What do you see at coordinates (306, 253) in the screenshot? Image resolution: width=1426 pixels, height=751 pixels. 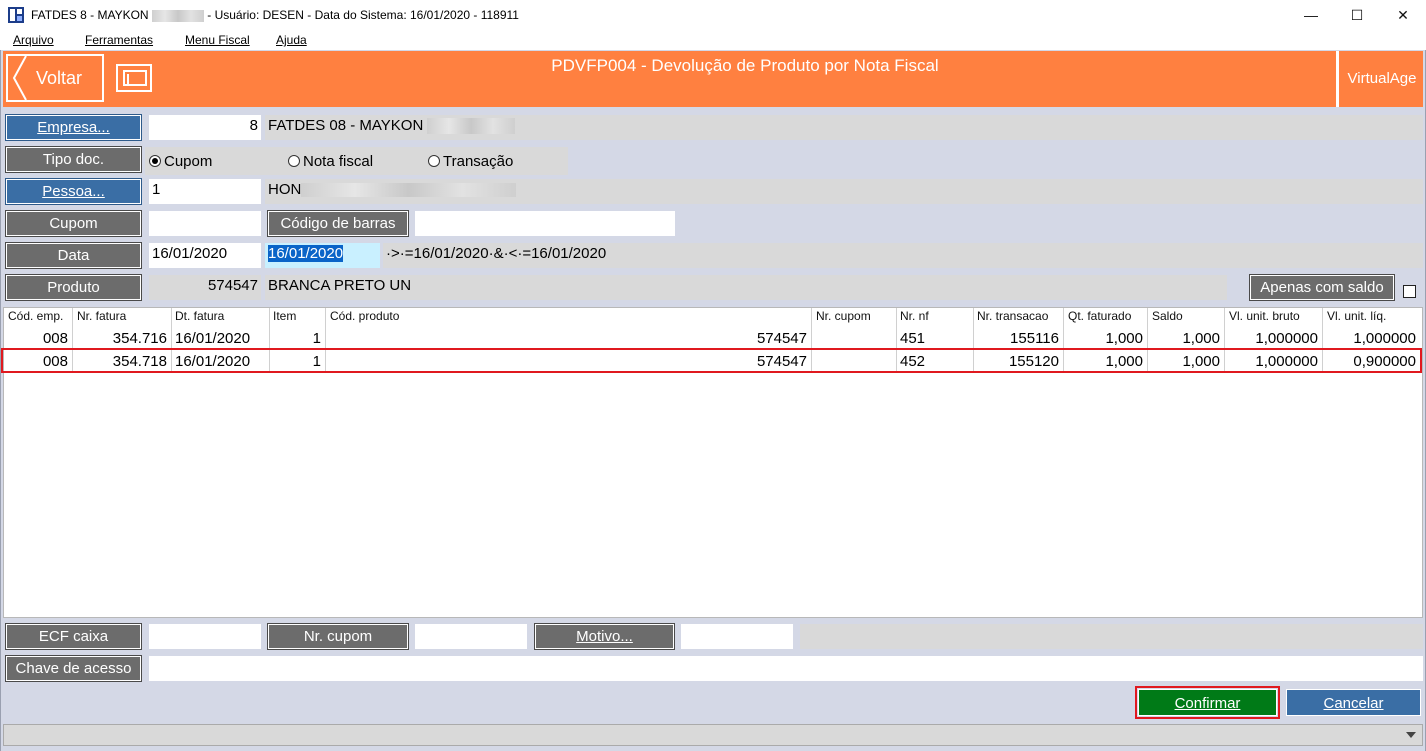 I see `data-to-selected-text: 16/01/2020` at bounding box center [306, 253].